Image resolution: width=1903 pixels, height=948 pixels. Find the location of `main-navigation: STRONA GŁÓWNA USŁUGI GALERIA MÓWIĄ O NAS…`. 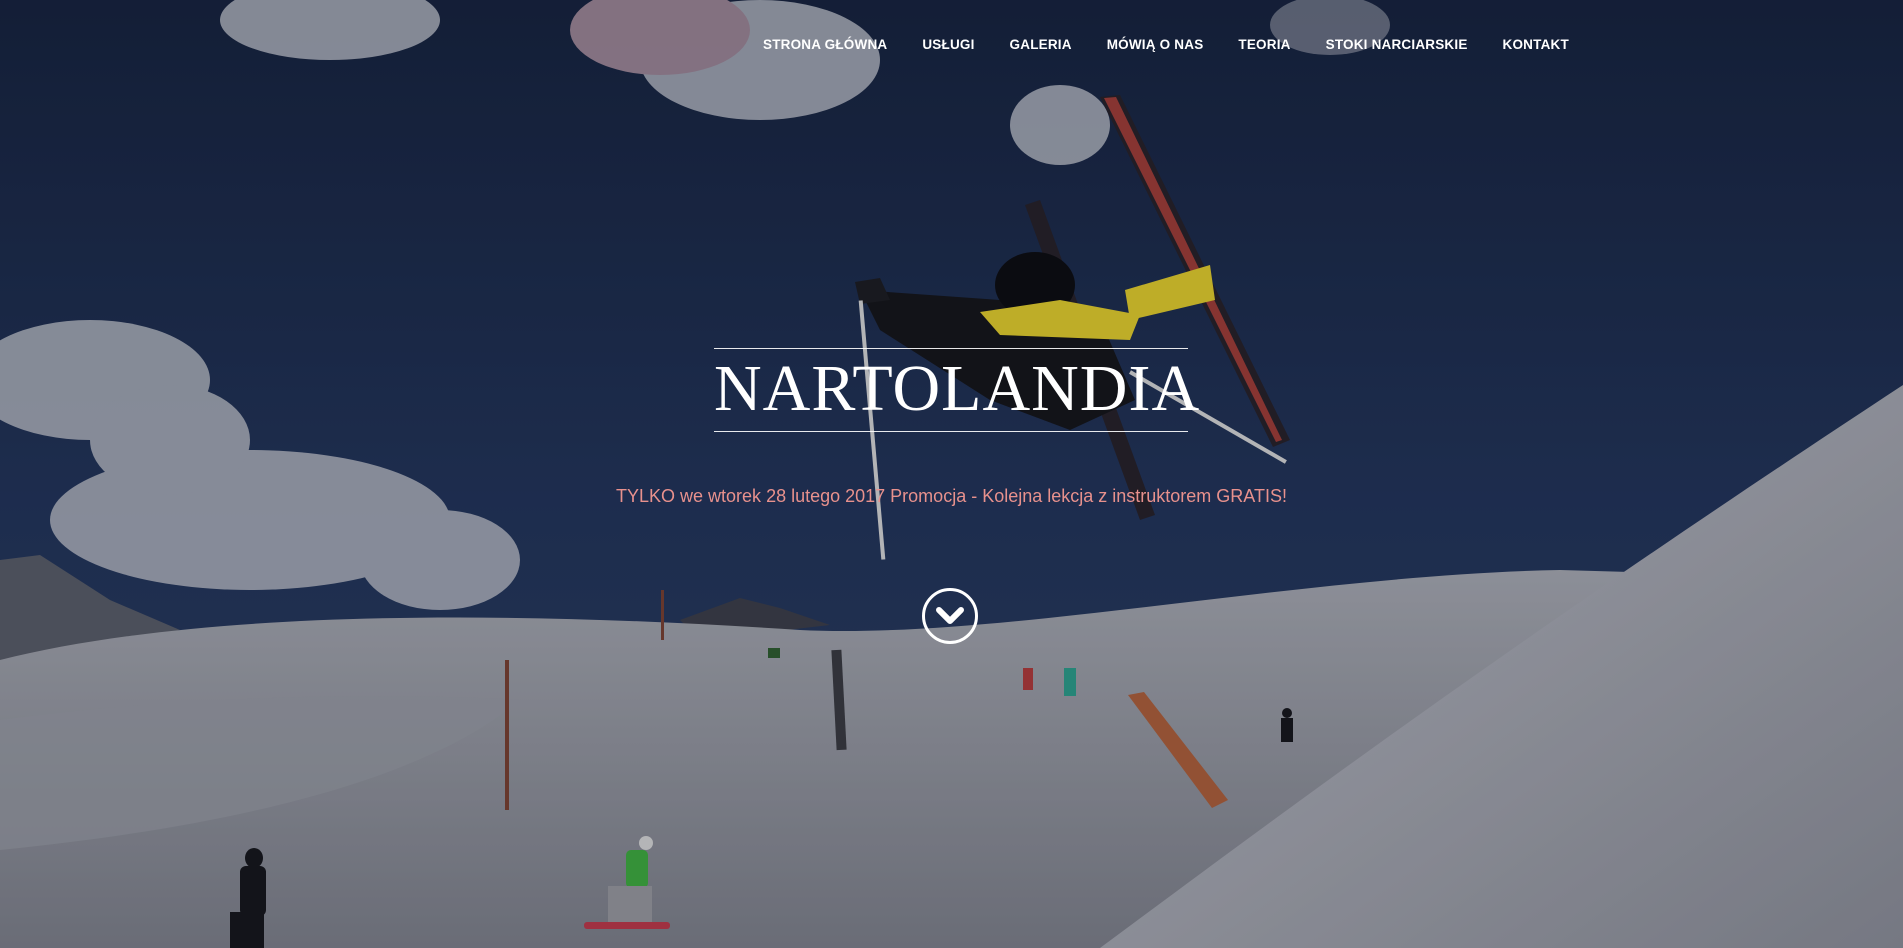

main-navigation: STRONA GŁÓWNA USŁUGI GALERIA MÓWIĄ O NAS… is located at coordinates (1166, 47).